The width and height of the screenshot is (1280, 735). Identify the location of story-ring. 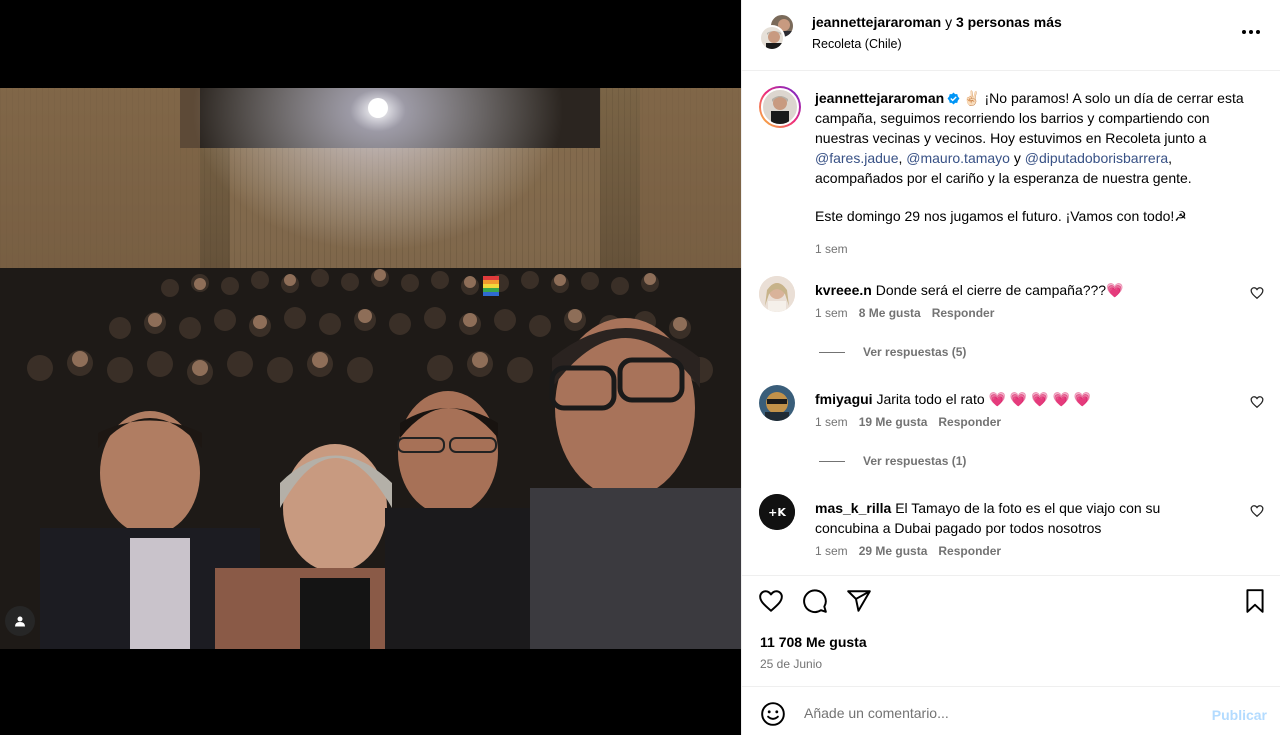
(780, 107).